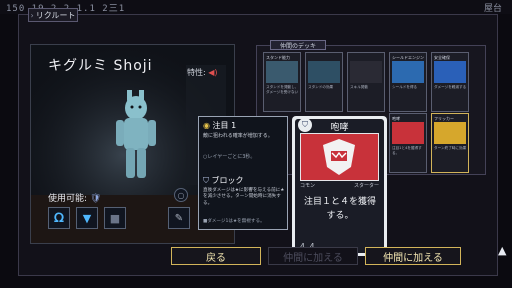  I want to click on tab-recruit: › リクルート, so click(53, 15).